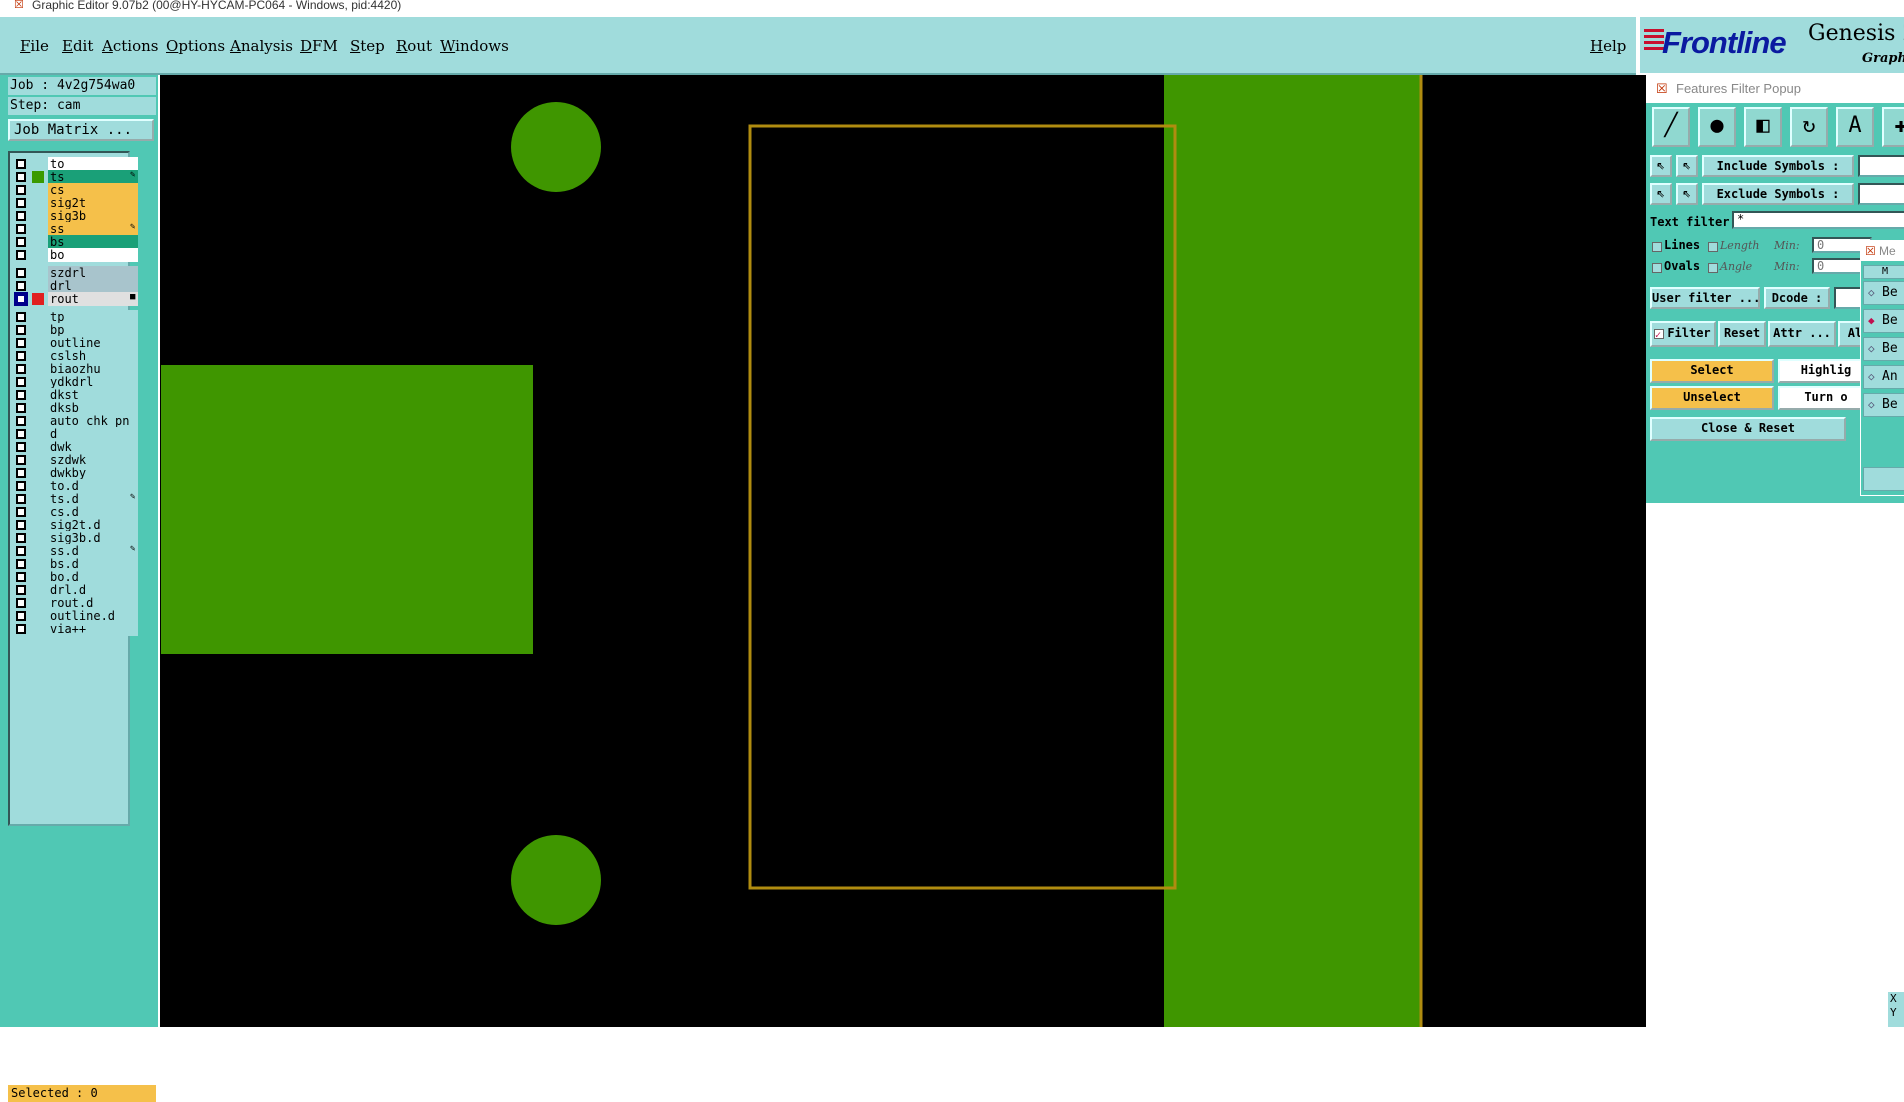 The image size is (1904, 1102). I want to click on layer-row-cslsh: cslsh, so click(75, 356).